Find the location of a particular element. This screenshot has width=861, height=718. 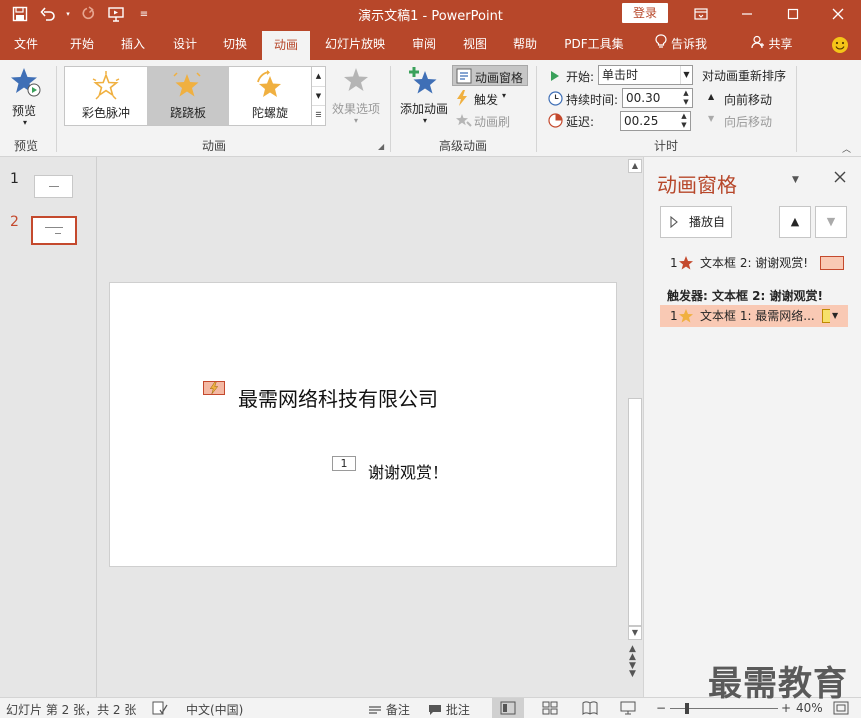

move-later-button: ▼ 向后移动 is located at coordinates (744, 121).